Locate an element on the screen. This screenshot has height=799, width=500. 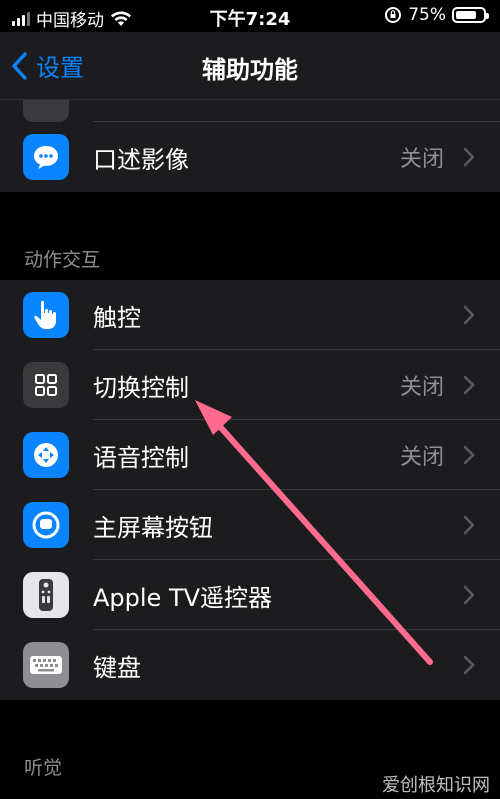
list-item-audio-descriptions: 口述影像 关闭 is located at coordinates (250, 157).